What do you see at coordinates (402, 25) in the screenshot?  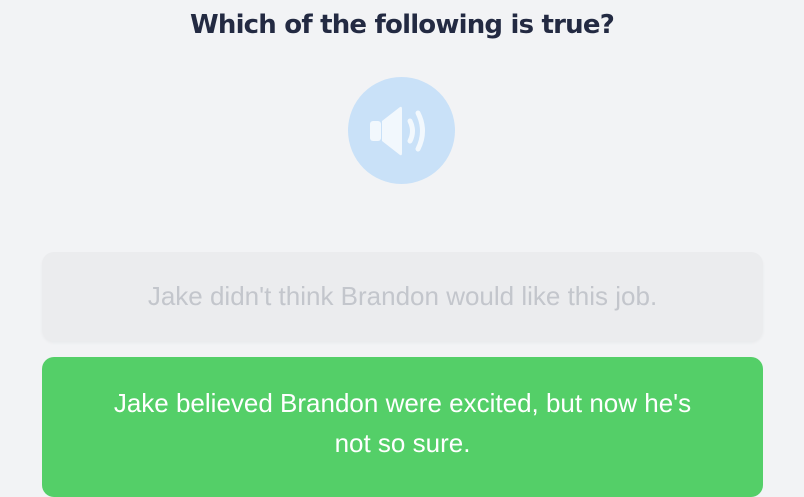 I see `question-title: Which of the following is true?` at bounding box center [402, 25].